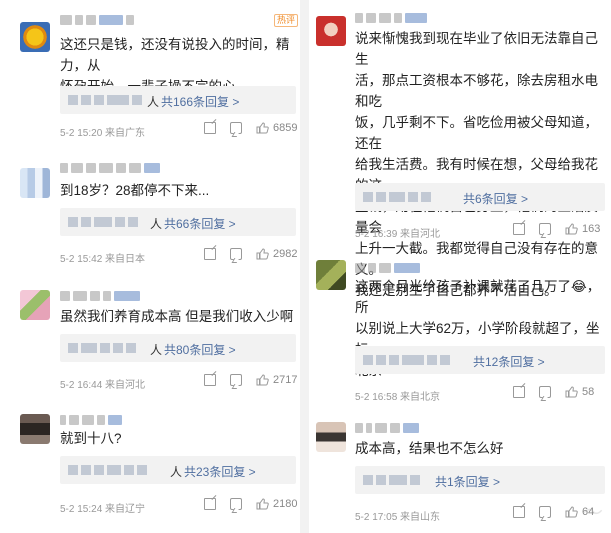 The width and height of the screenshot is (611, 533). I want to click on comment-text: 就到十八?, so click(91, 438).